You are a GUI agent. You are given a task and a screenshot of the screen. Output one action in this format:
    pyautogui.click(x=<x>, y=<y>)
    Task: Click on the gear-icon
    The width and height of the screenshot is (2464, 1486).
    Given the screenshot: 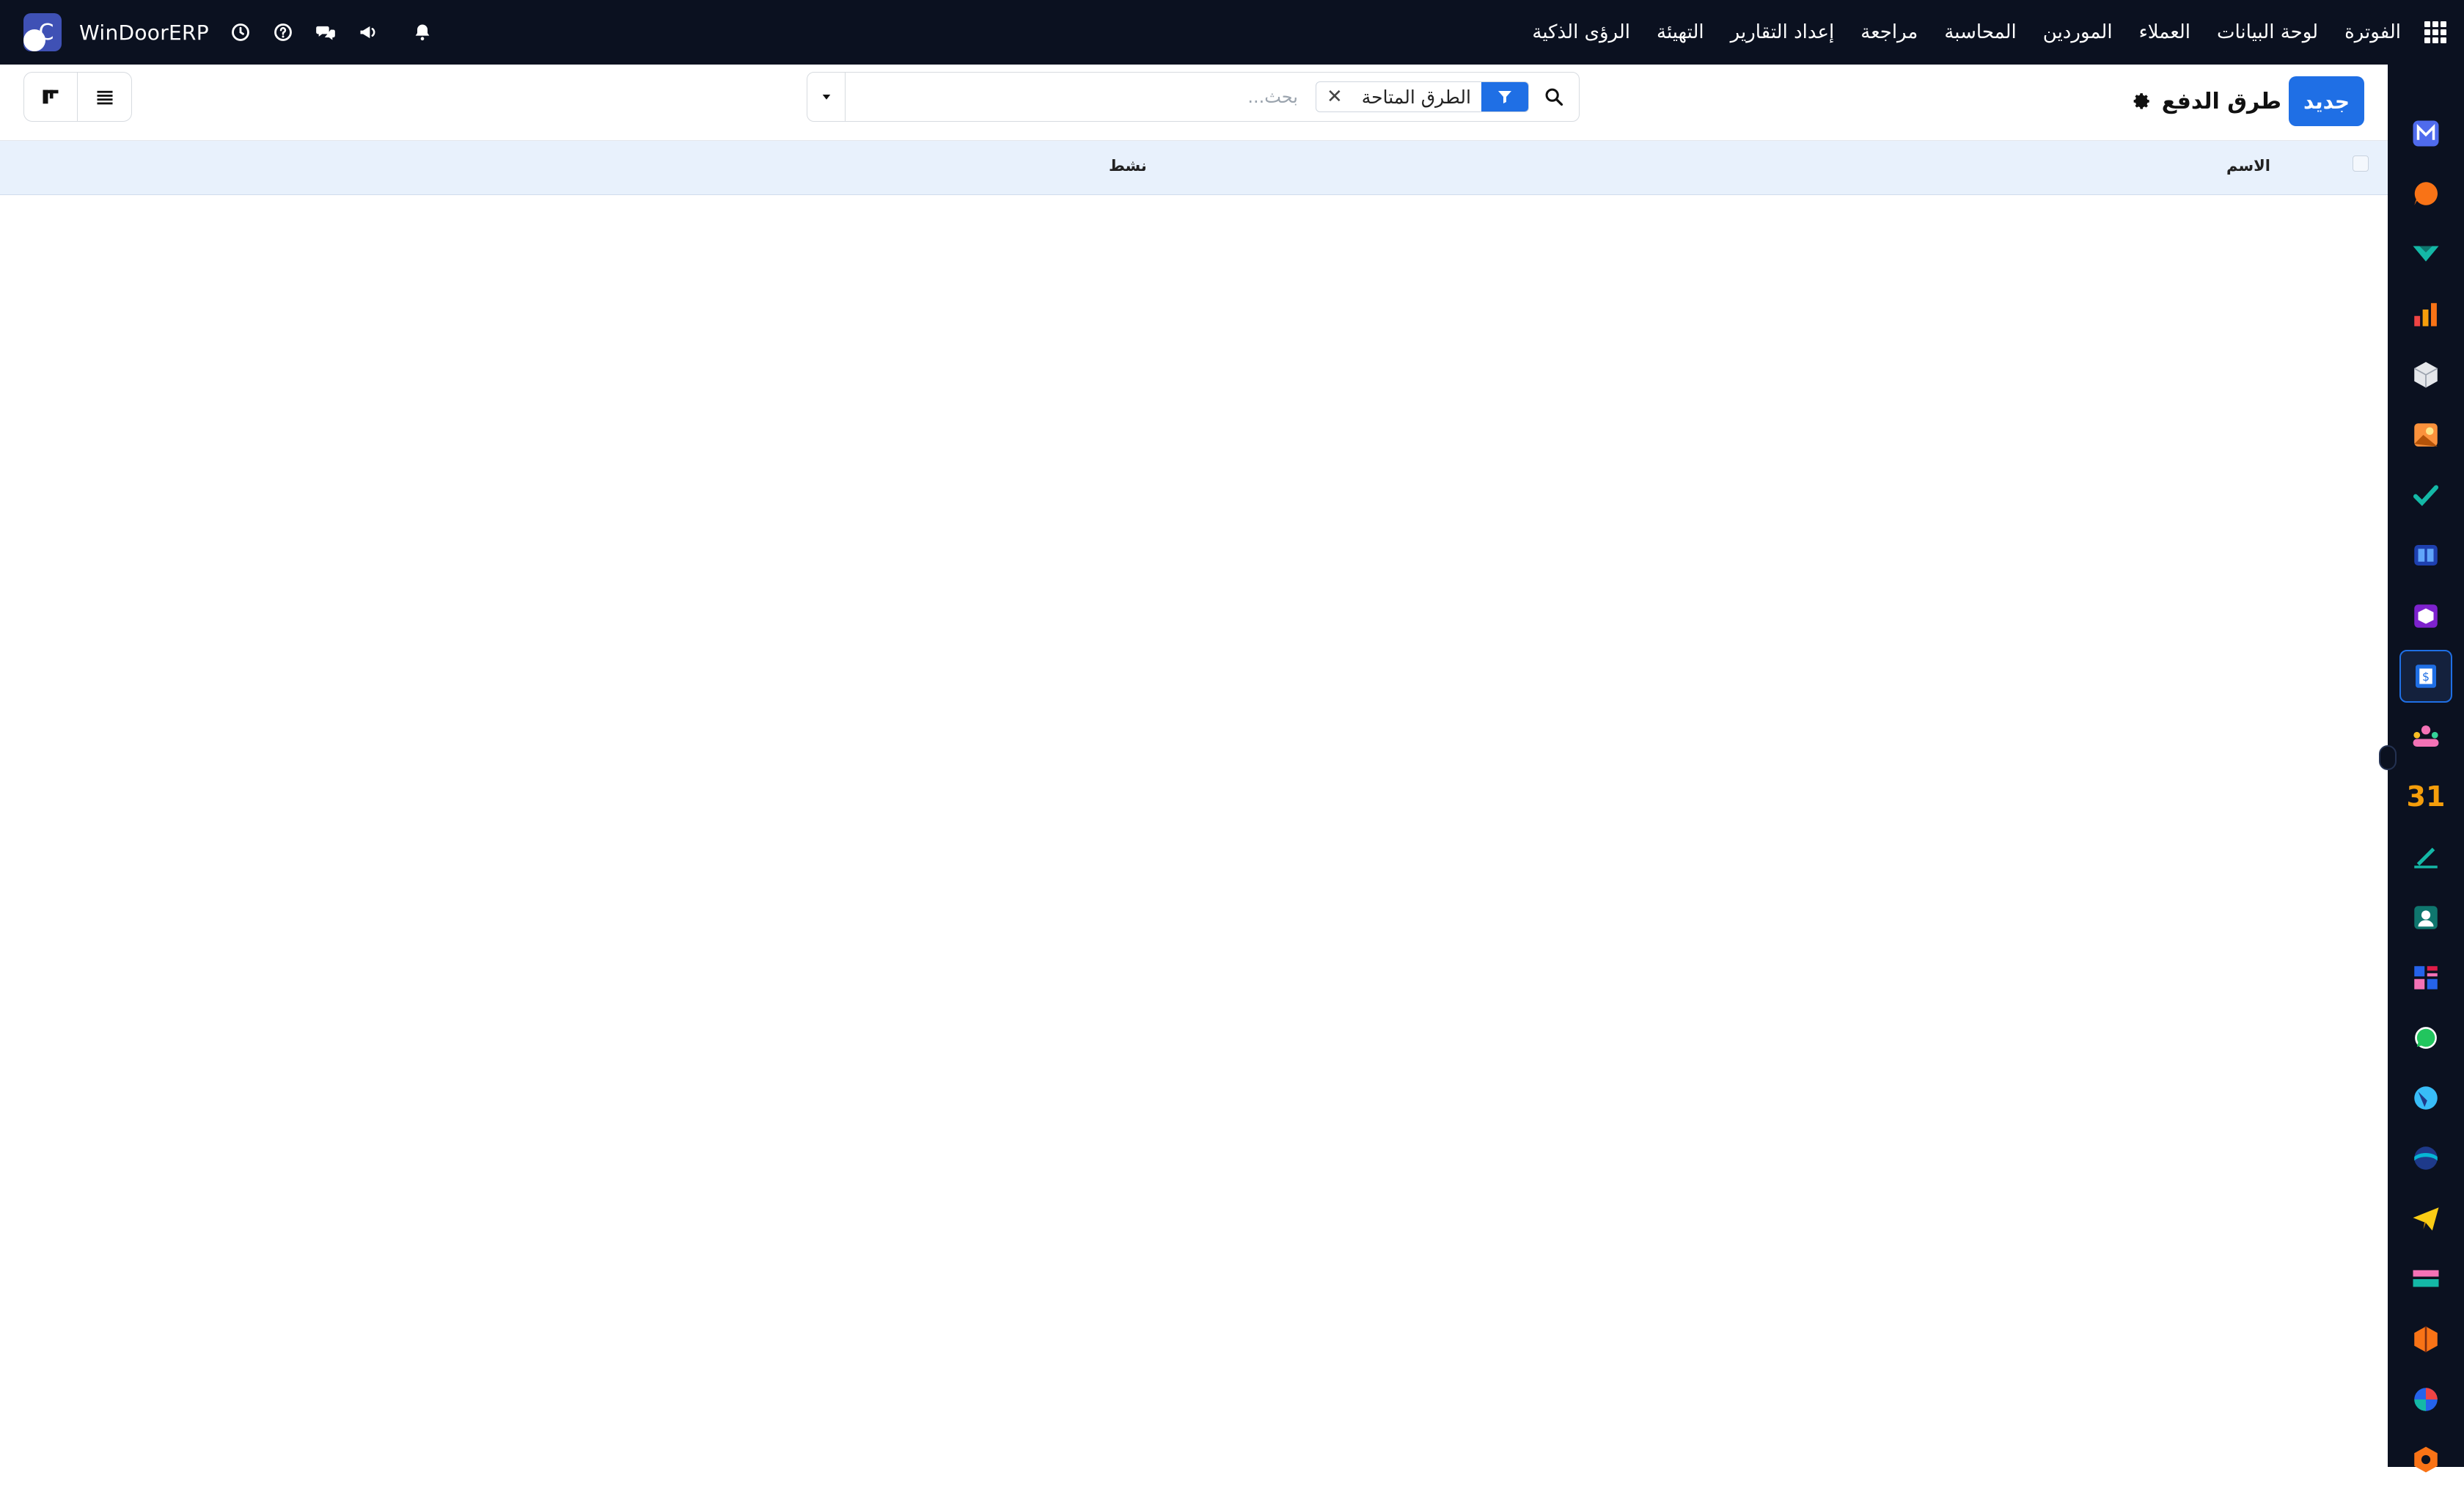 What is the action you would take?
    pyautogui.click(x=2142, y=101)
    